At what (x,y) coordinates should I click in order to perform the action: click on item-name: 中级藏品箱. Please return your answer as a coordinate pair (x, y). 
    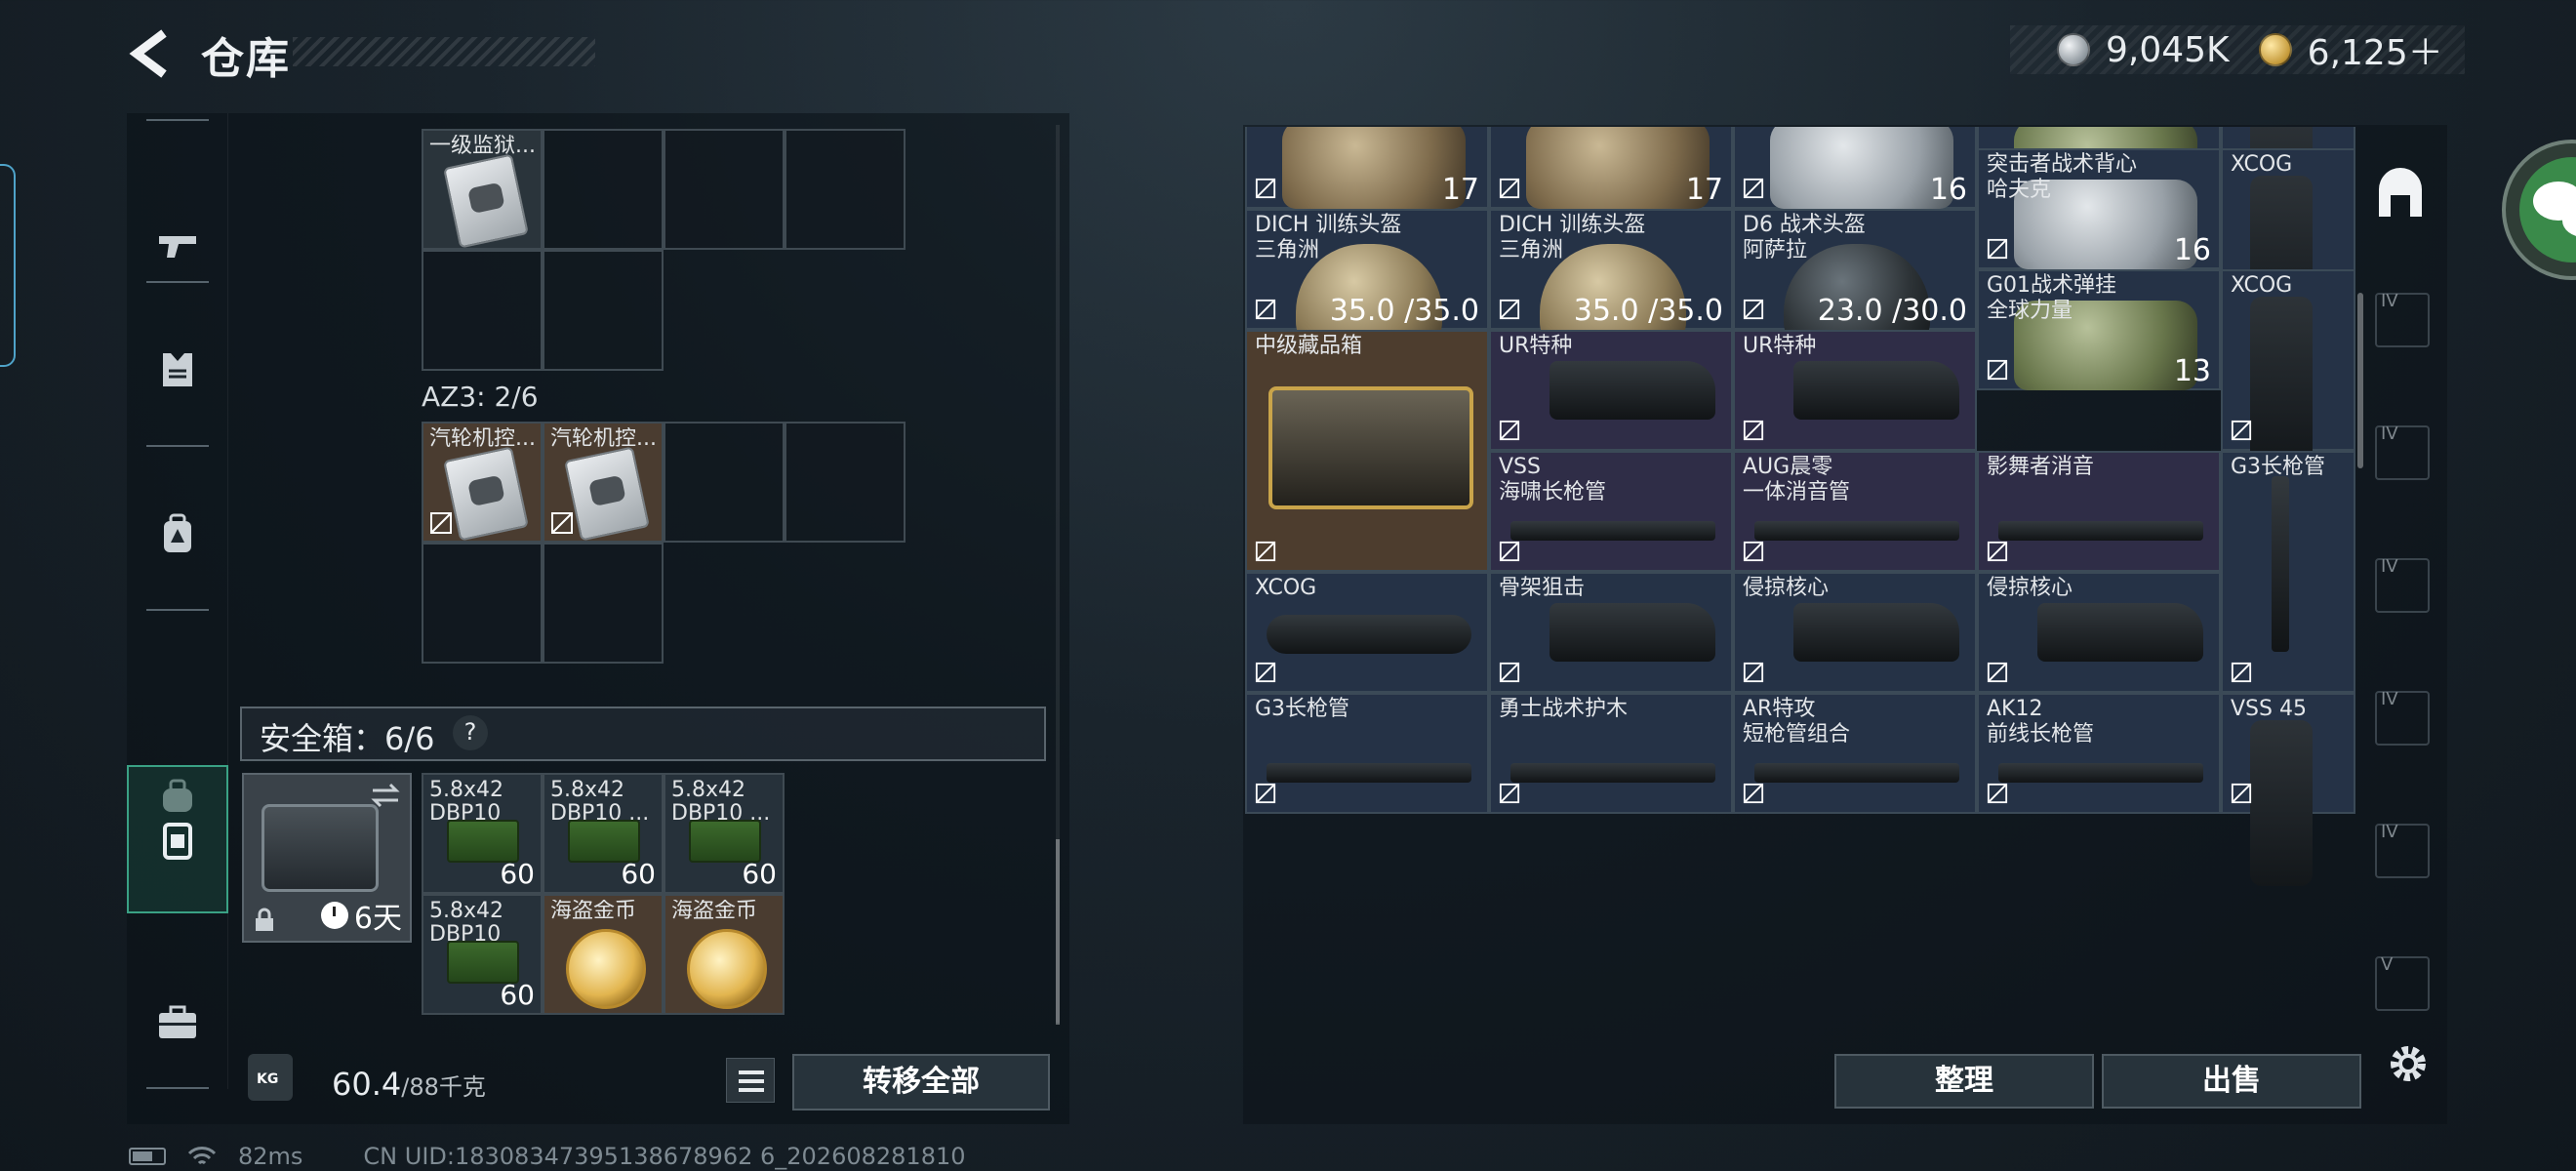
    Looking at the image, I should click on (1309, 346).